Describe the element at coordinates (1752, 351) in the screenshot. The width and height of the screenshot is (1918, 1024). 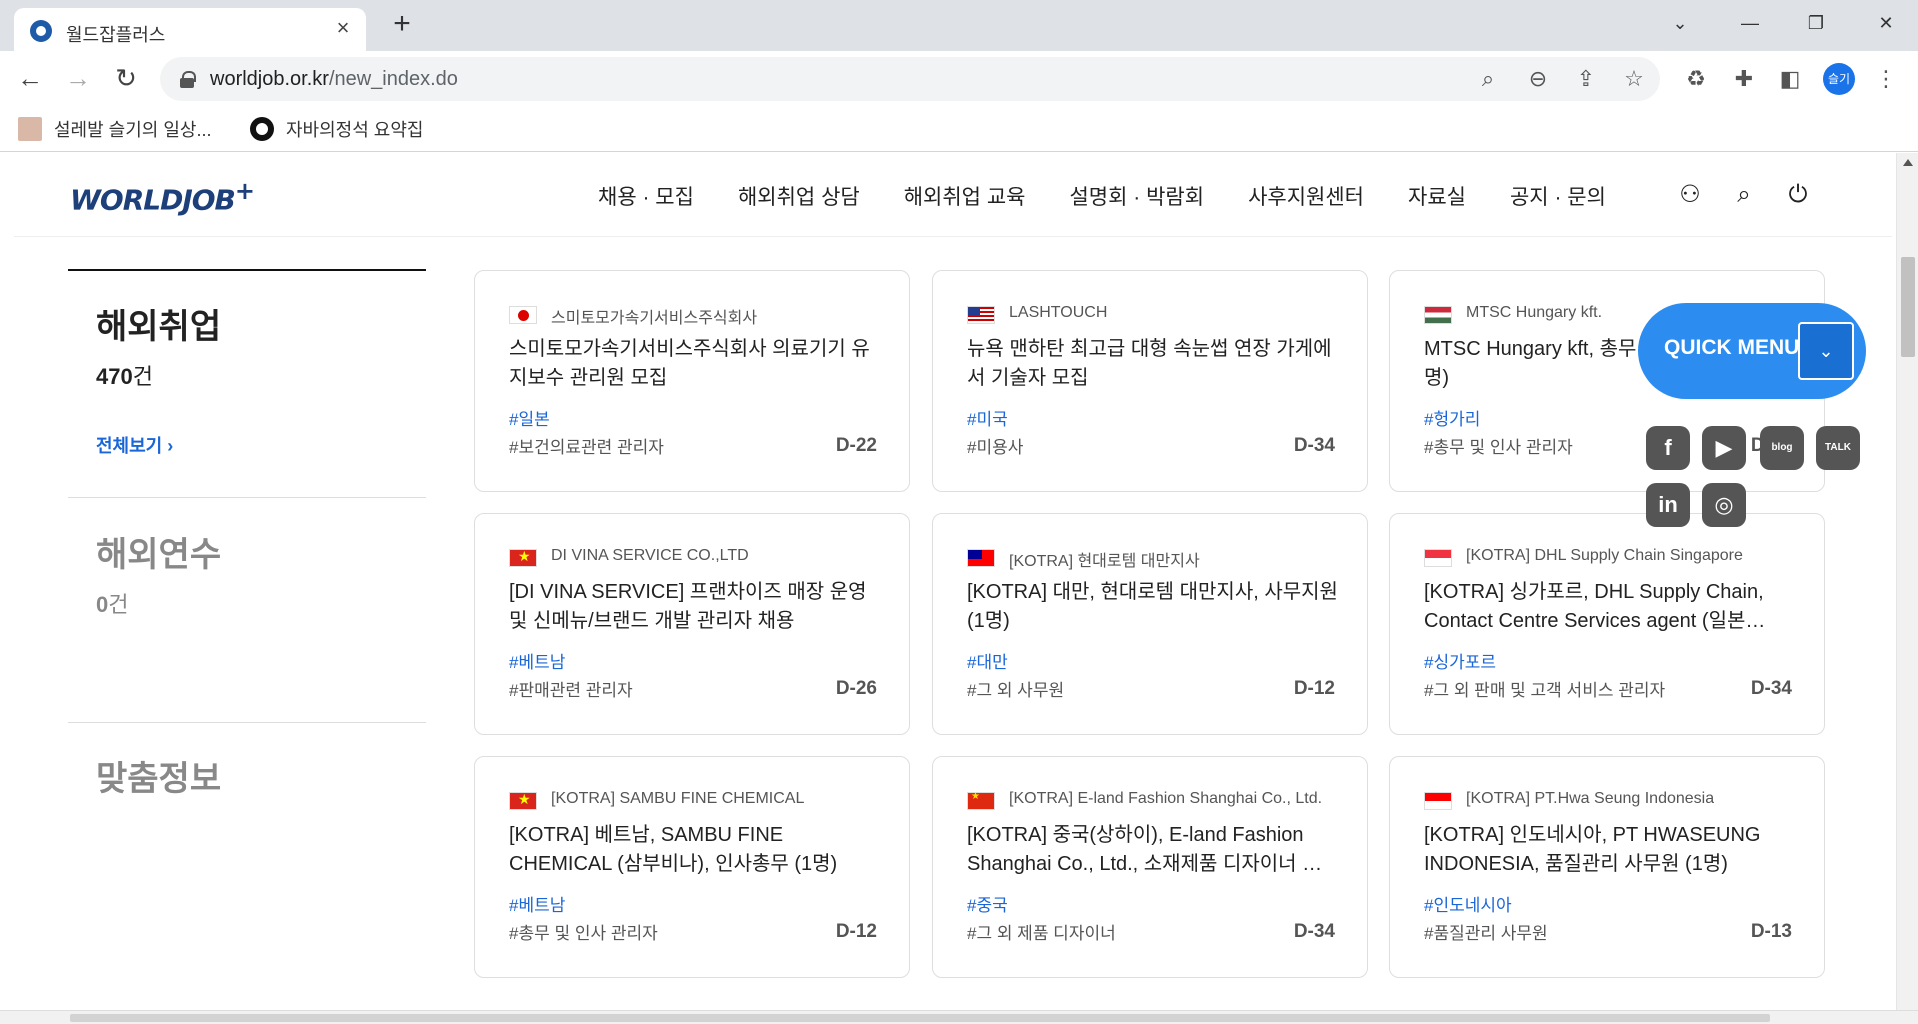
I see `quick-menu: QUICK MENU ⌄` at that location.